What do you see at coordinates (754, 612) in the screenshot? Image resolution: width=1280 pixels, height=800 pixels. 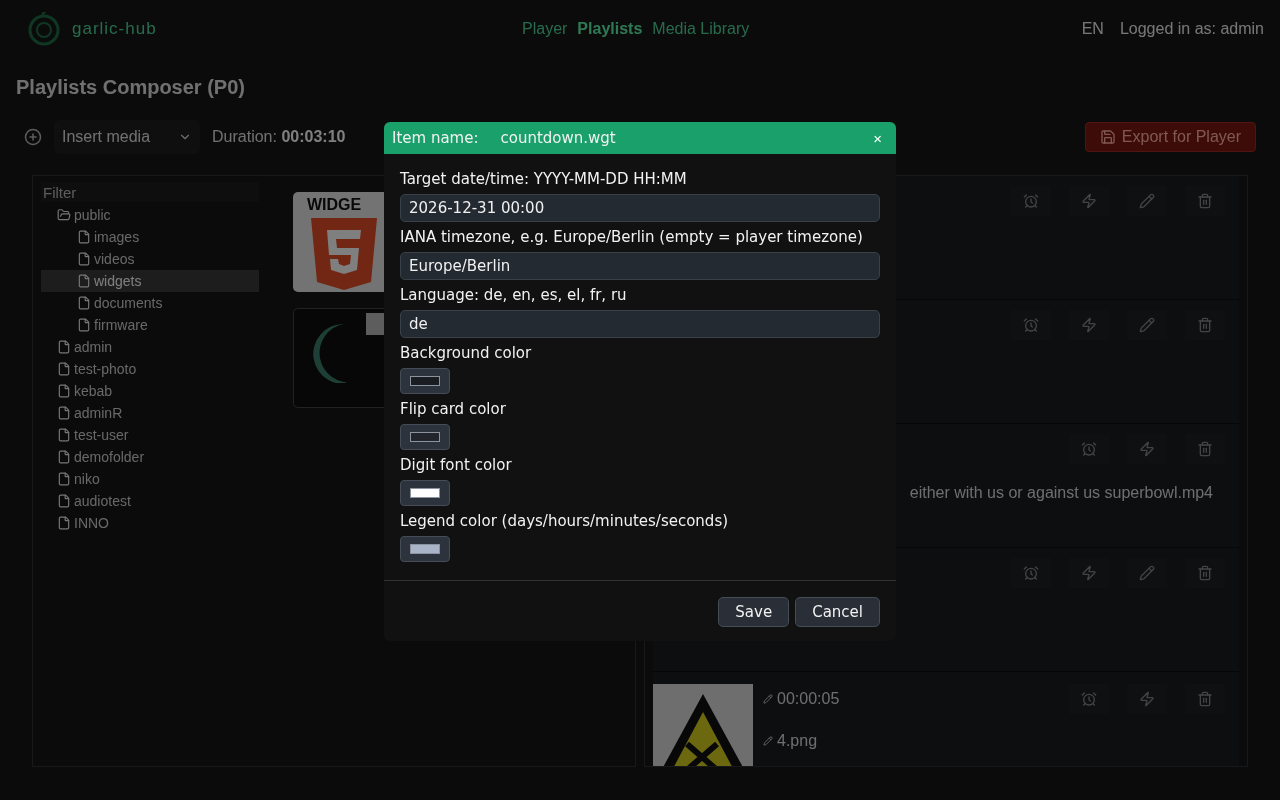 I see `dialog-button: Save` at bounding box center [754, 612].